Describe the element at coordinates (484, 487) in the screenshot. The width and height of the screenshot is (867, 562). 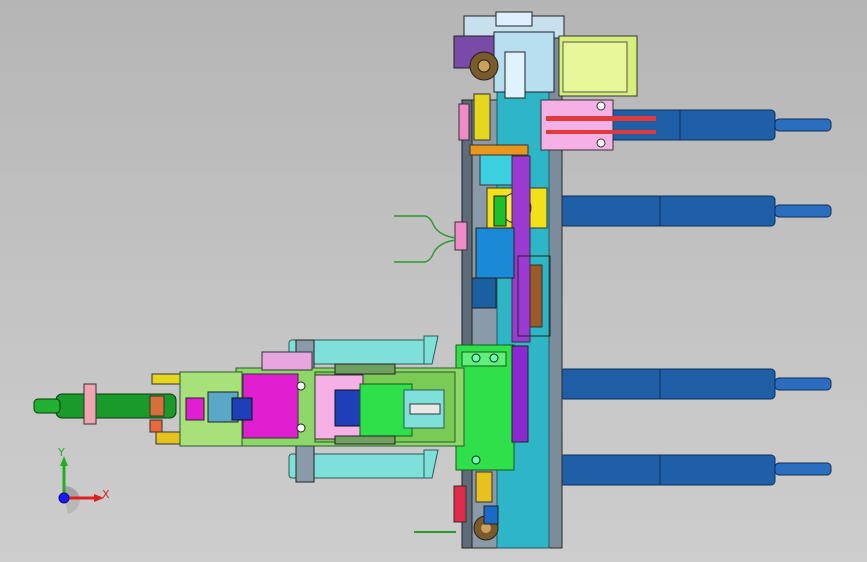
I see `yellow-pin-bottom` at that location.